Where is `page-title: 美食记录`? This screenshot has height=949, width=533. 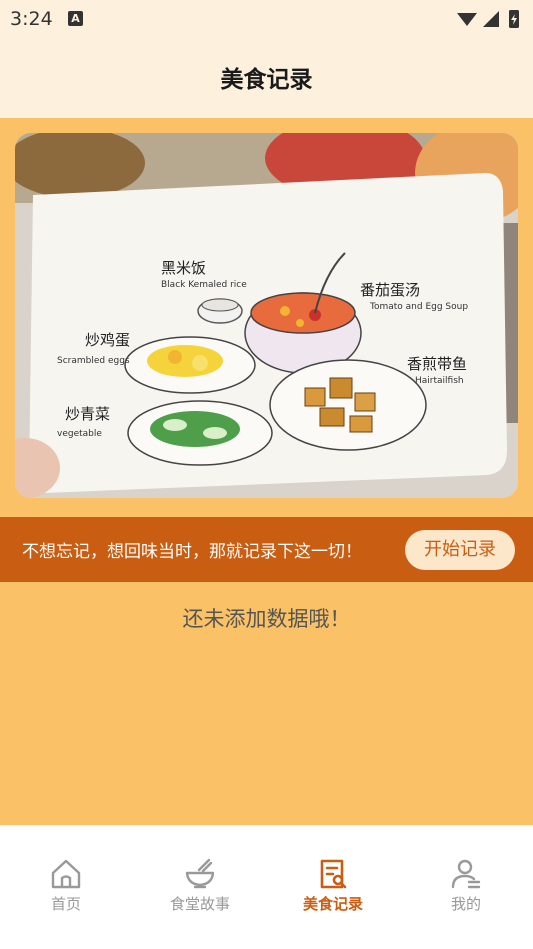 page-title: 美食记录 is located at coordinates (266, 80).